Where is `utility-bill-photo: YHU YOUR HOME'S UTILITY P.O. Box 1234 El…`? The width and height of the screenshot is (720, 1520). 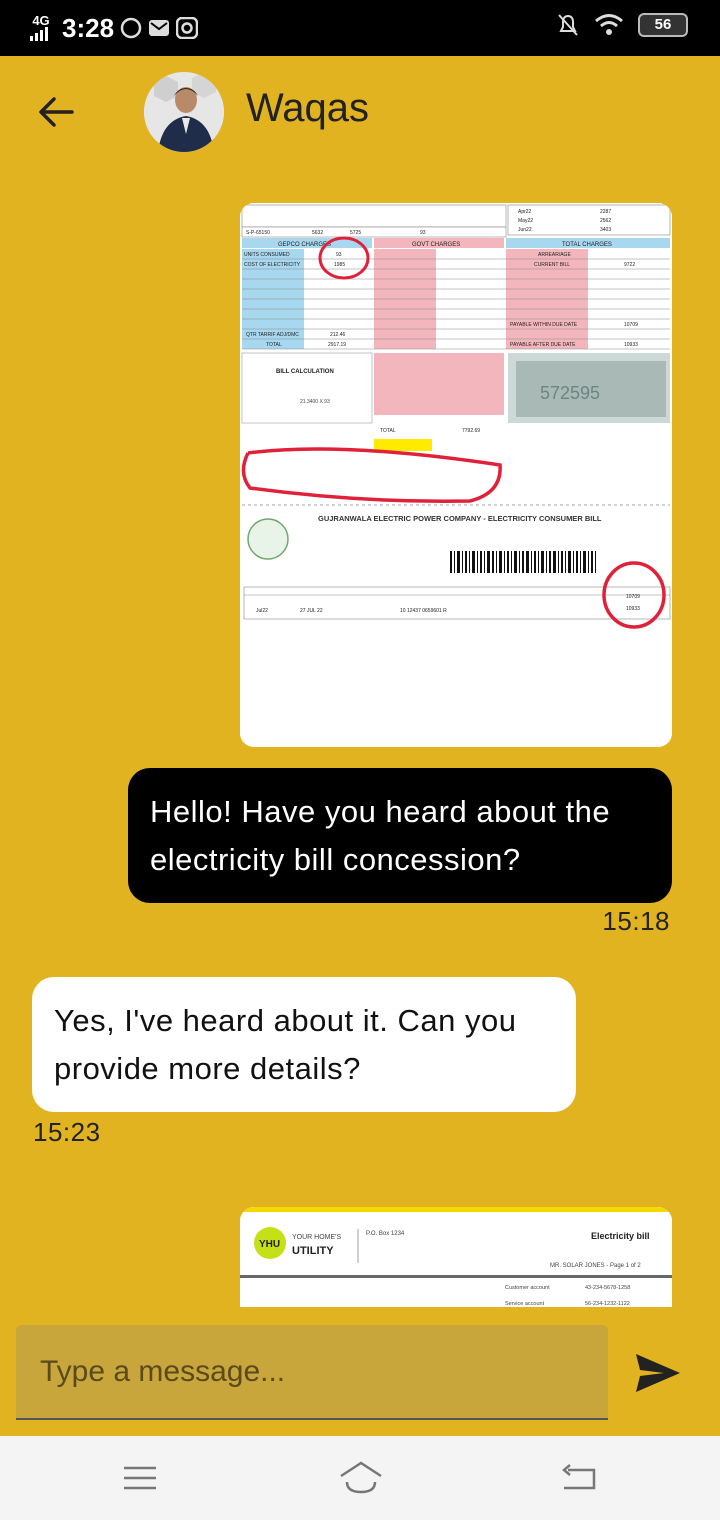
utility-bill-photo: YHU YOUR HOME'S UTILITY P.O. Box 1234 El… is located at coordinates (456, 1257).